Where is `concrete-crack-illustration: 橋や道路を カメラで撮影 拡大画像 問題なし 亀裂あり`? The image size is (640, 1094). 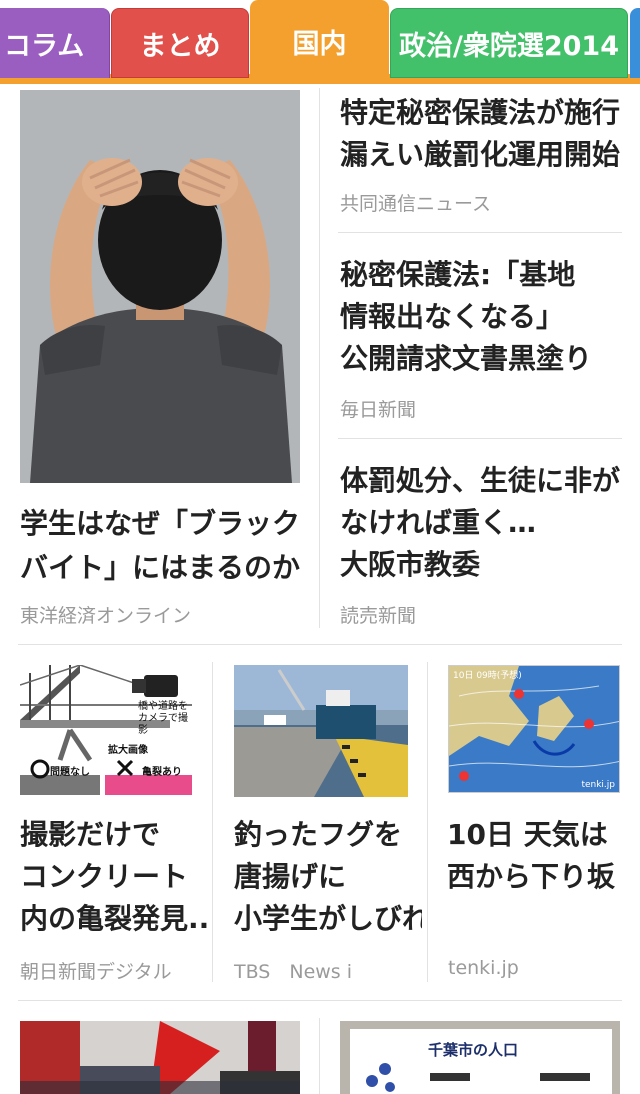 concrete-crack-illustration: 橋や道路を カメラで撮影 拡大画像 問題なし 亀裂あり is located at coordinates (106, 731).